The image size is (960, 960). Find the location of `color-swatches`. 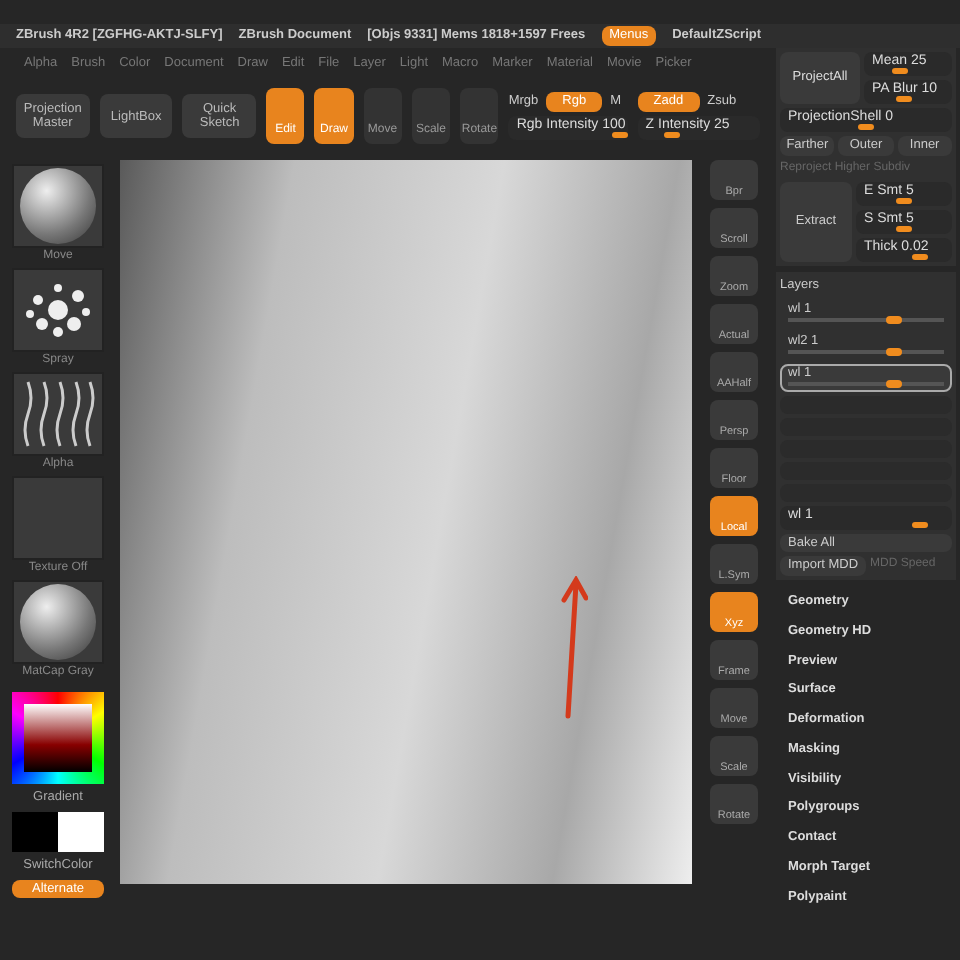

color-swatches is located at coordinates (58, 831).